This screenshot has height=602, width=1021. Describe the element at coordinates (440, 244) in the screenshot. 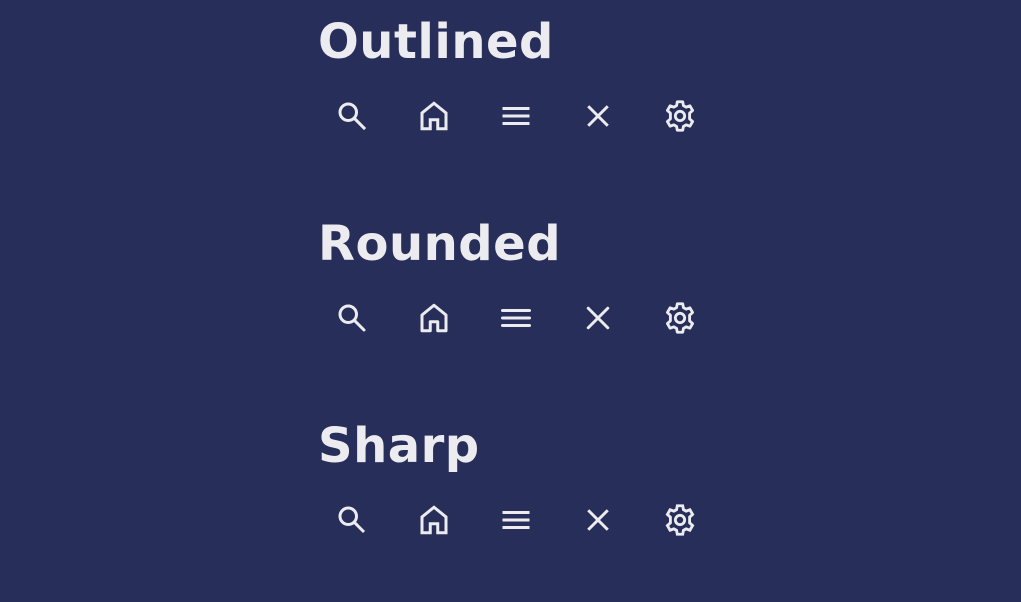

I see `section-title: Rounded` at that location.